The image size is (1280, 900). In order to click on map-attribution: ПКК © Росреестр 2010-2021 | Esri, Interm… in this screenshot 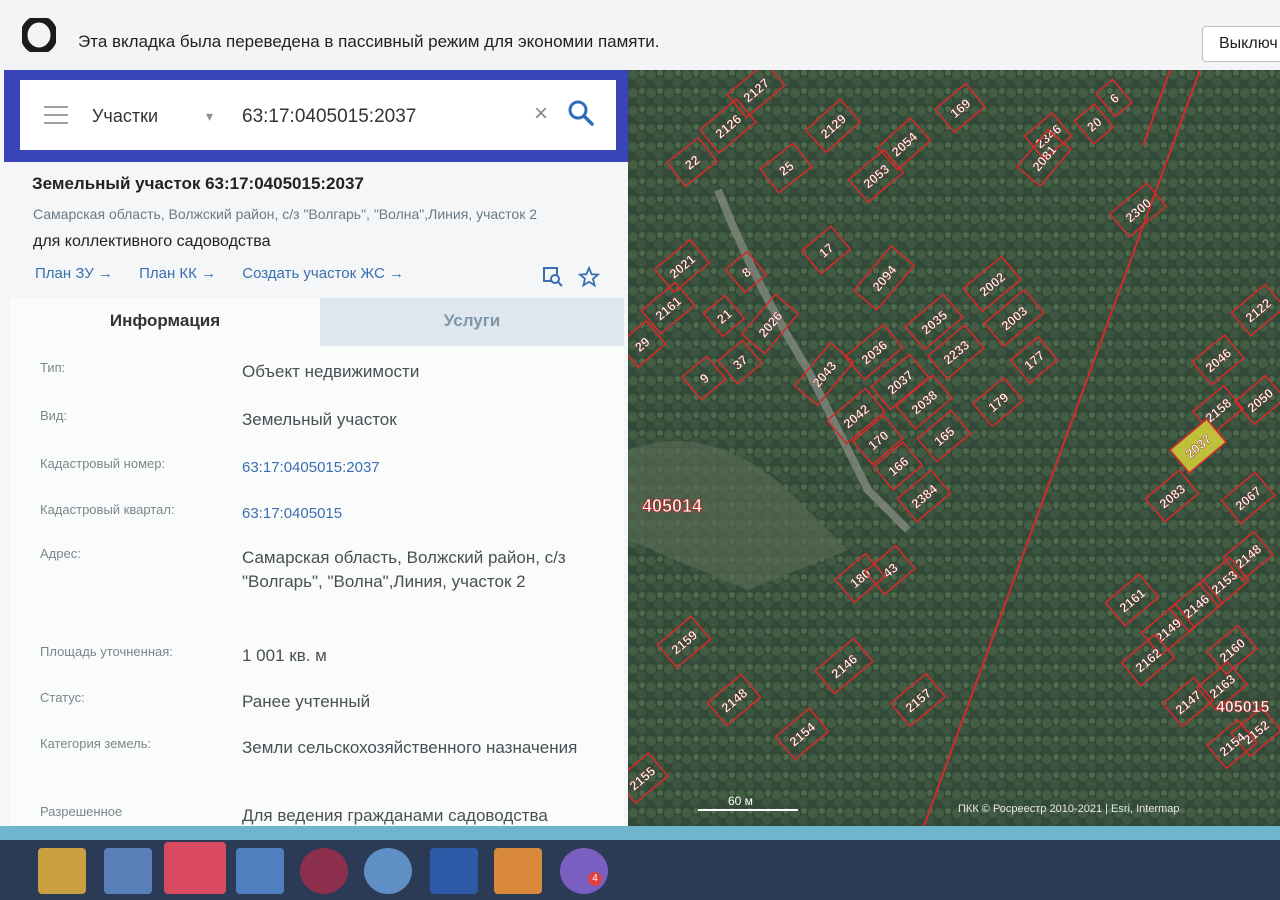, I will do `click(1069, 809)`.